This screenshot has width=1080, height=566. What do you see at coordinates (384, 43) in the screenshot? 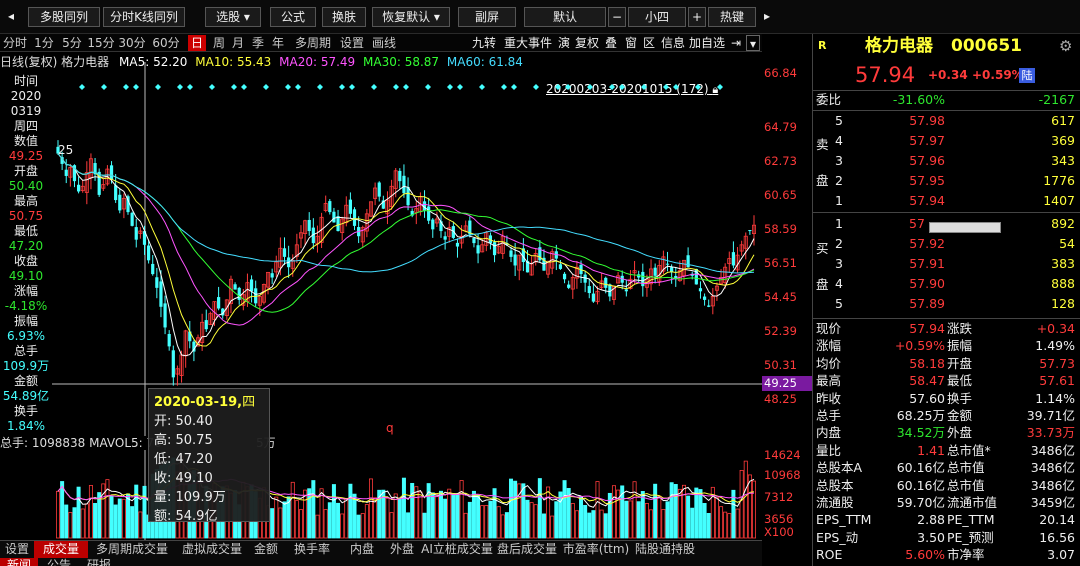
I see `period-13: 画线` at bounding box center [384, 43].